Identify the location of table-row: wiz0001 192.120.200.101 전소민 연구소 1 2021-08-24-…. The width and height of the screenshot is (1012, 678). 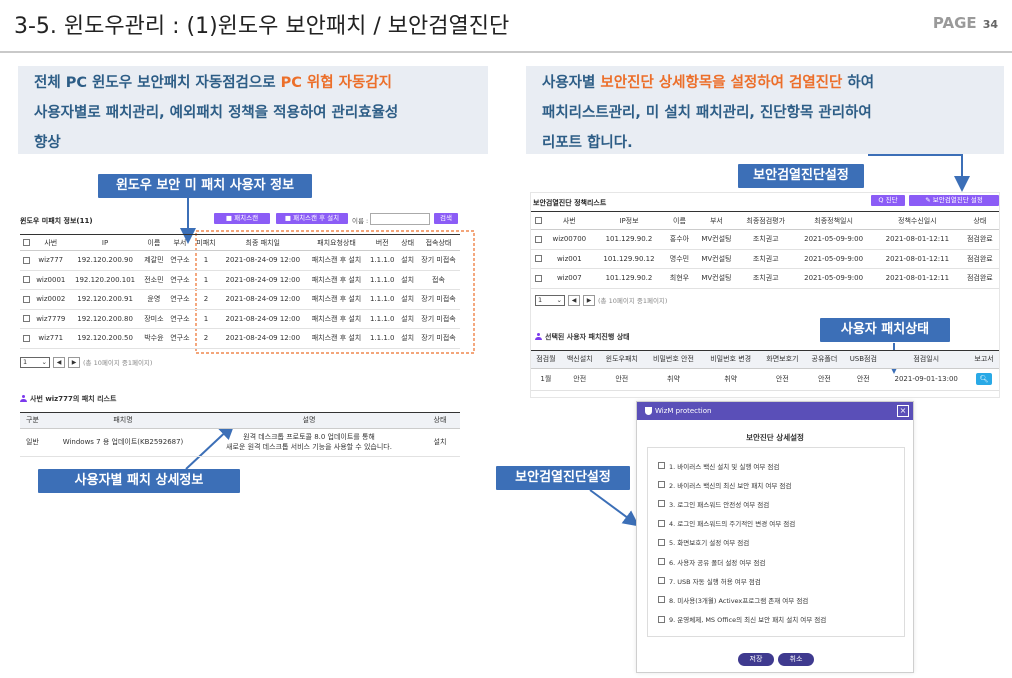
(240, 280).